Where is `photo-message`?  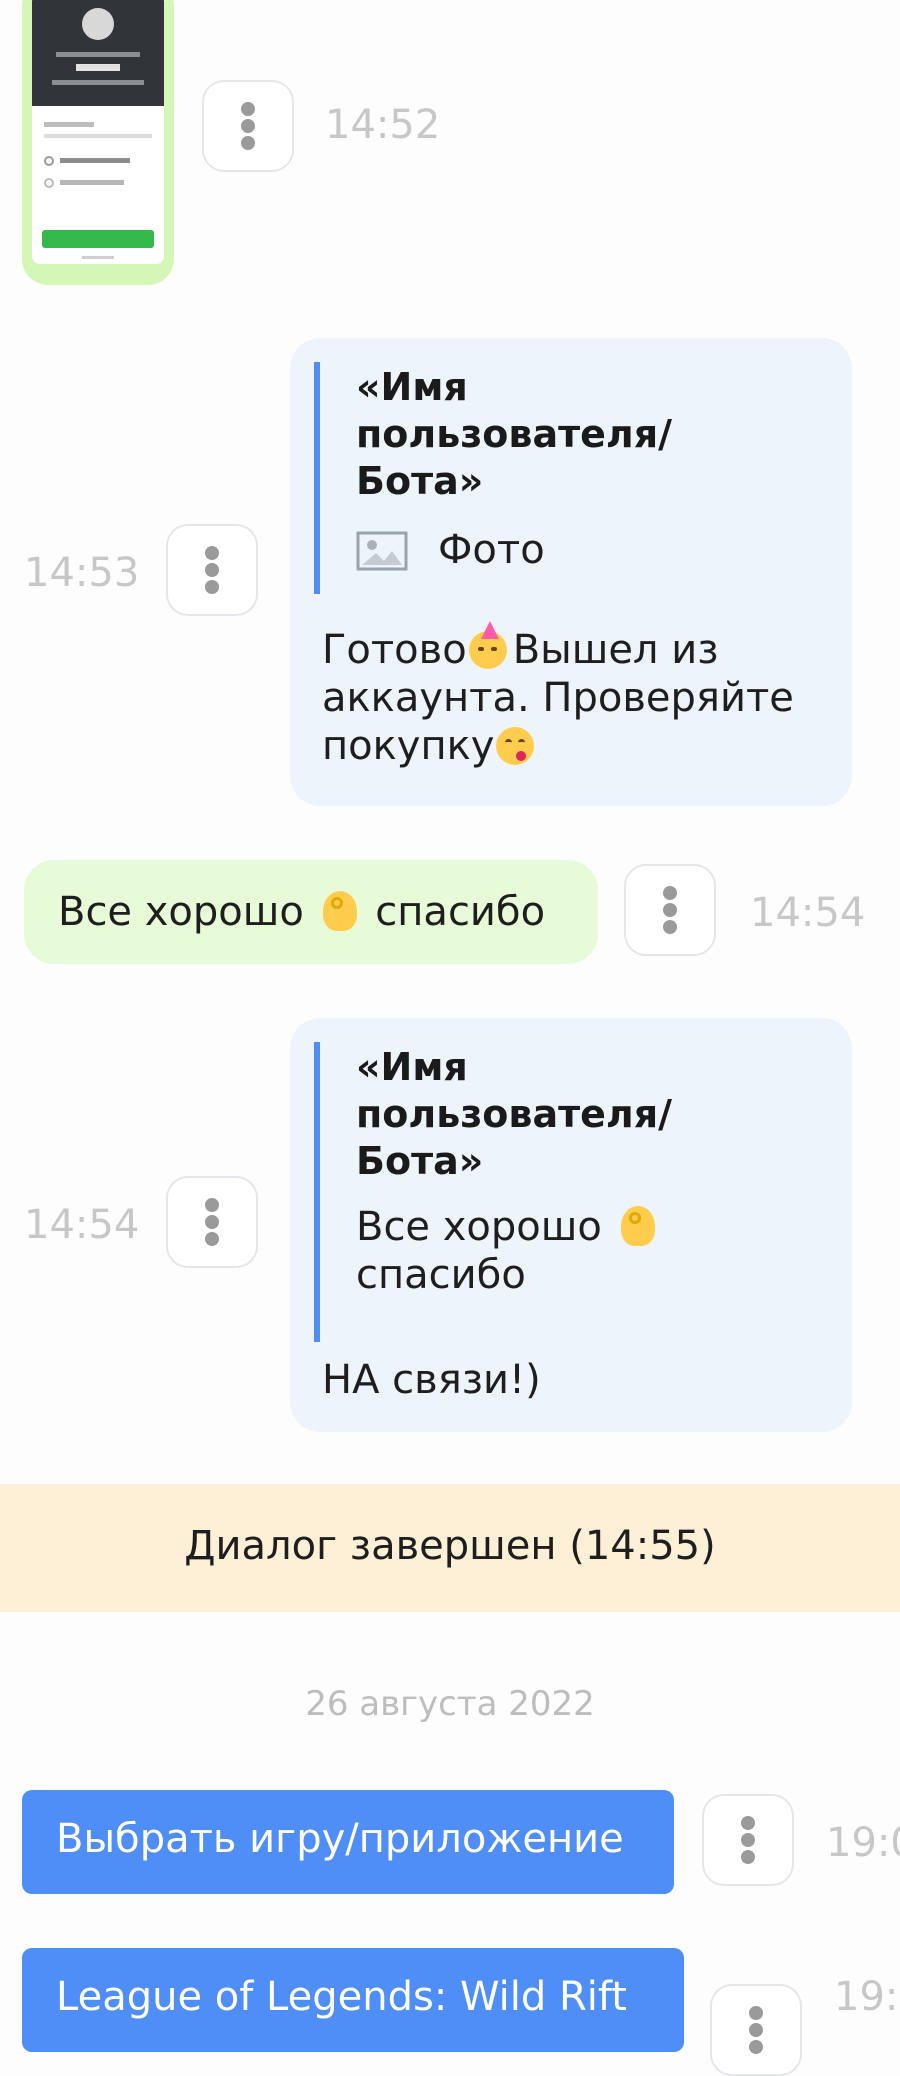
photo-message is located at coordinates (98, 142).